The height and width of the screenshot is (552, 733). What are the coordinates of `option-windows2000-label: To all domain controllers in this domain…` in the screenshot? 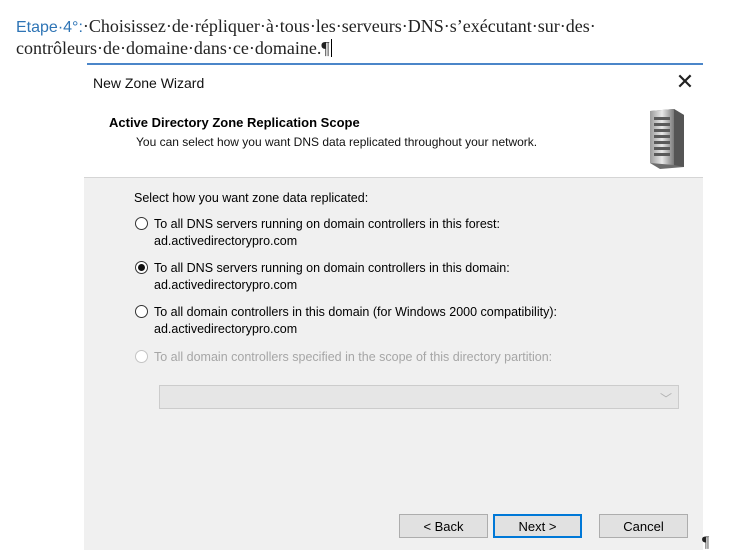 It's located at (355, 312).